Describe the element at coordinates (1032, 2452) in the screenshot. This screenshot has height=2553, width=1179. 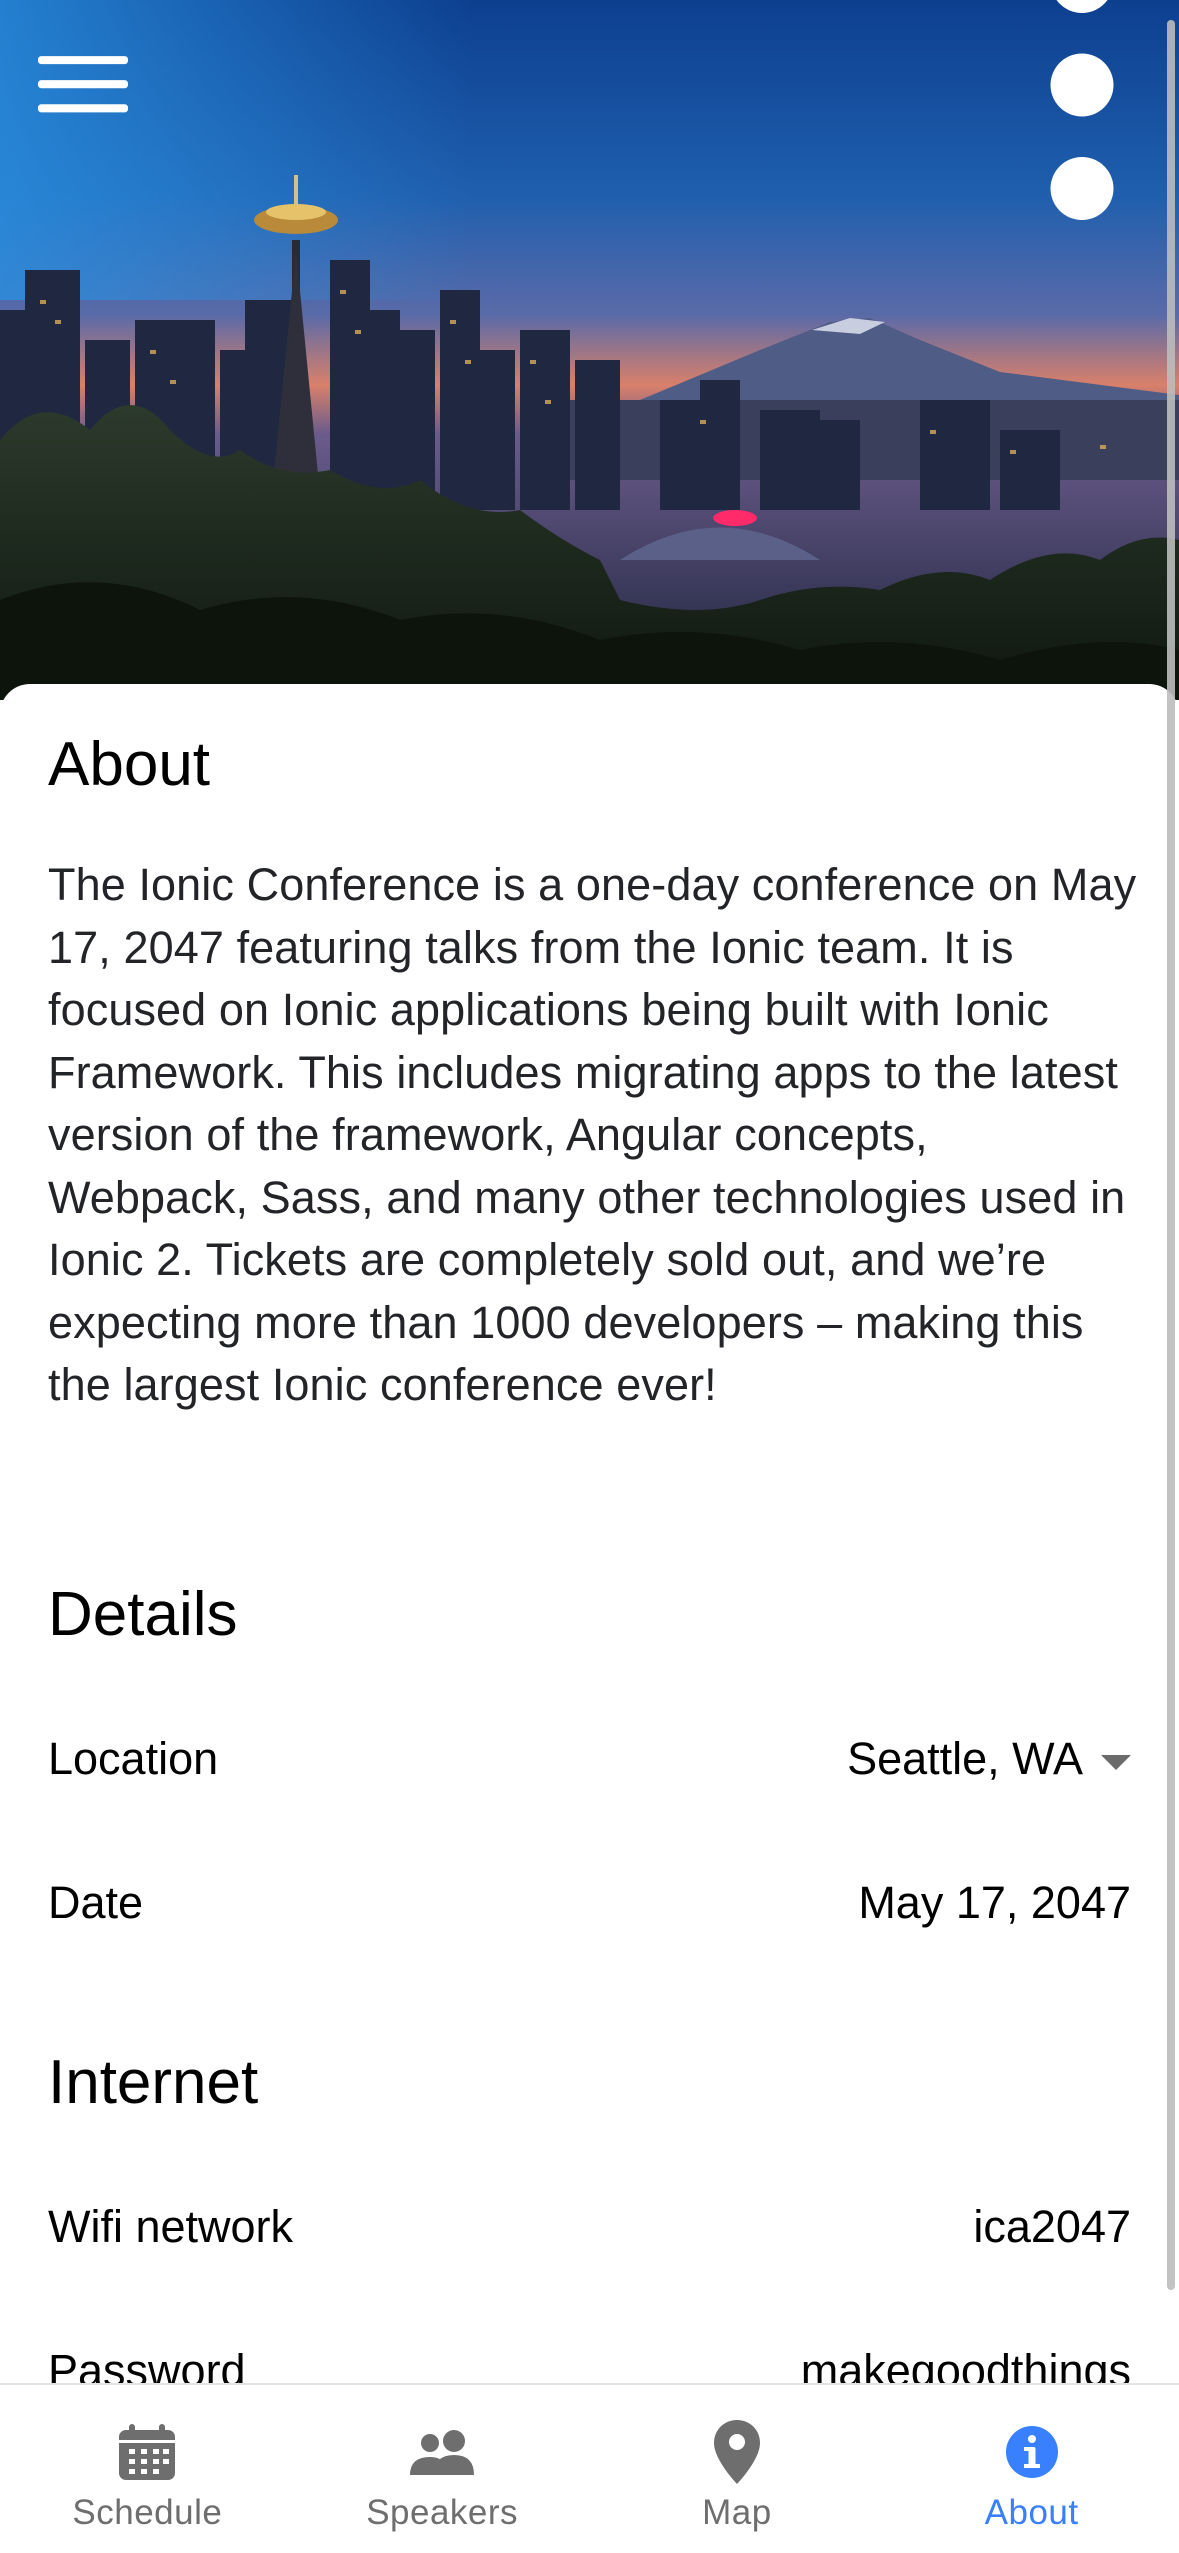
I see `info-icon` at that location.